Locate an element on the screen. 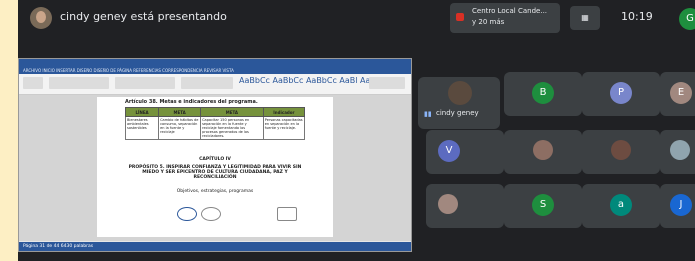  crest-icon is located at coordinates (287, 214).